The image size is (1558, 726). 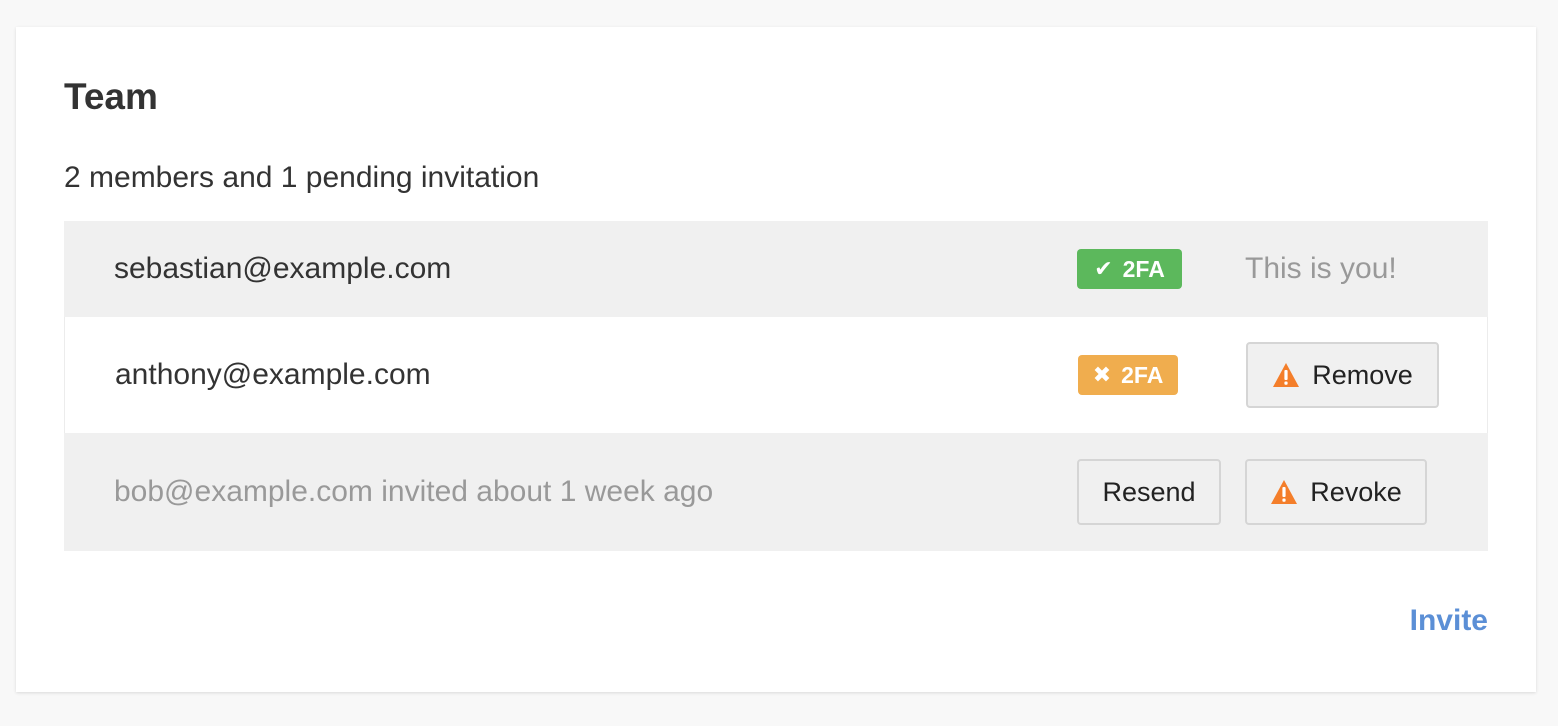 I want to click on resend-invitation-button: Resend, so click(x=1149, y=492).